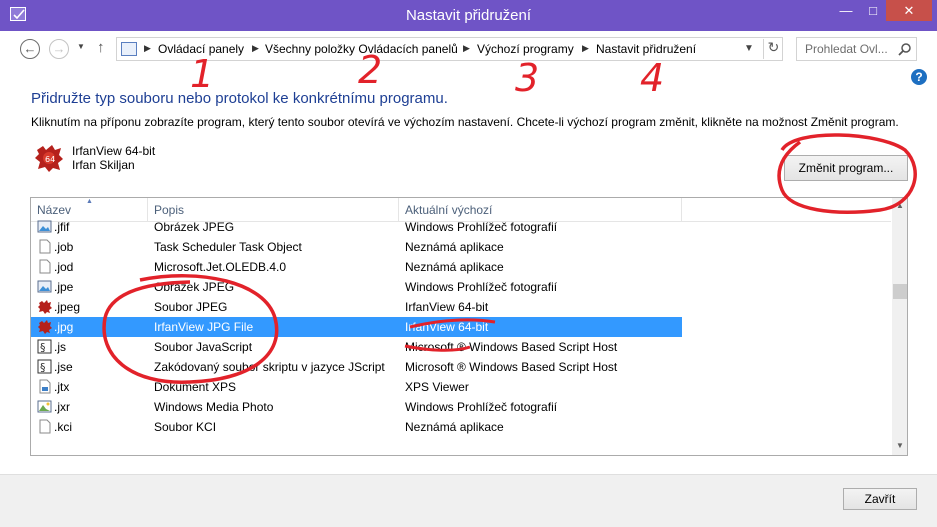 This screenshot has width=937, height=527. I want to click on annotation-number-4: 4, so click(652, 78).